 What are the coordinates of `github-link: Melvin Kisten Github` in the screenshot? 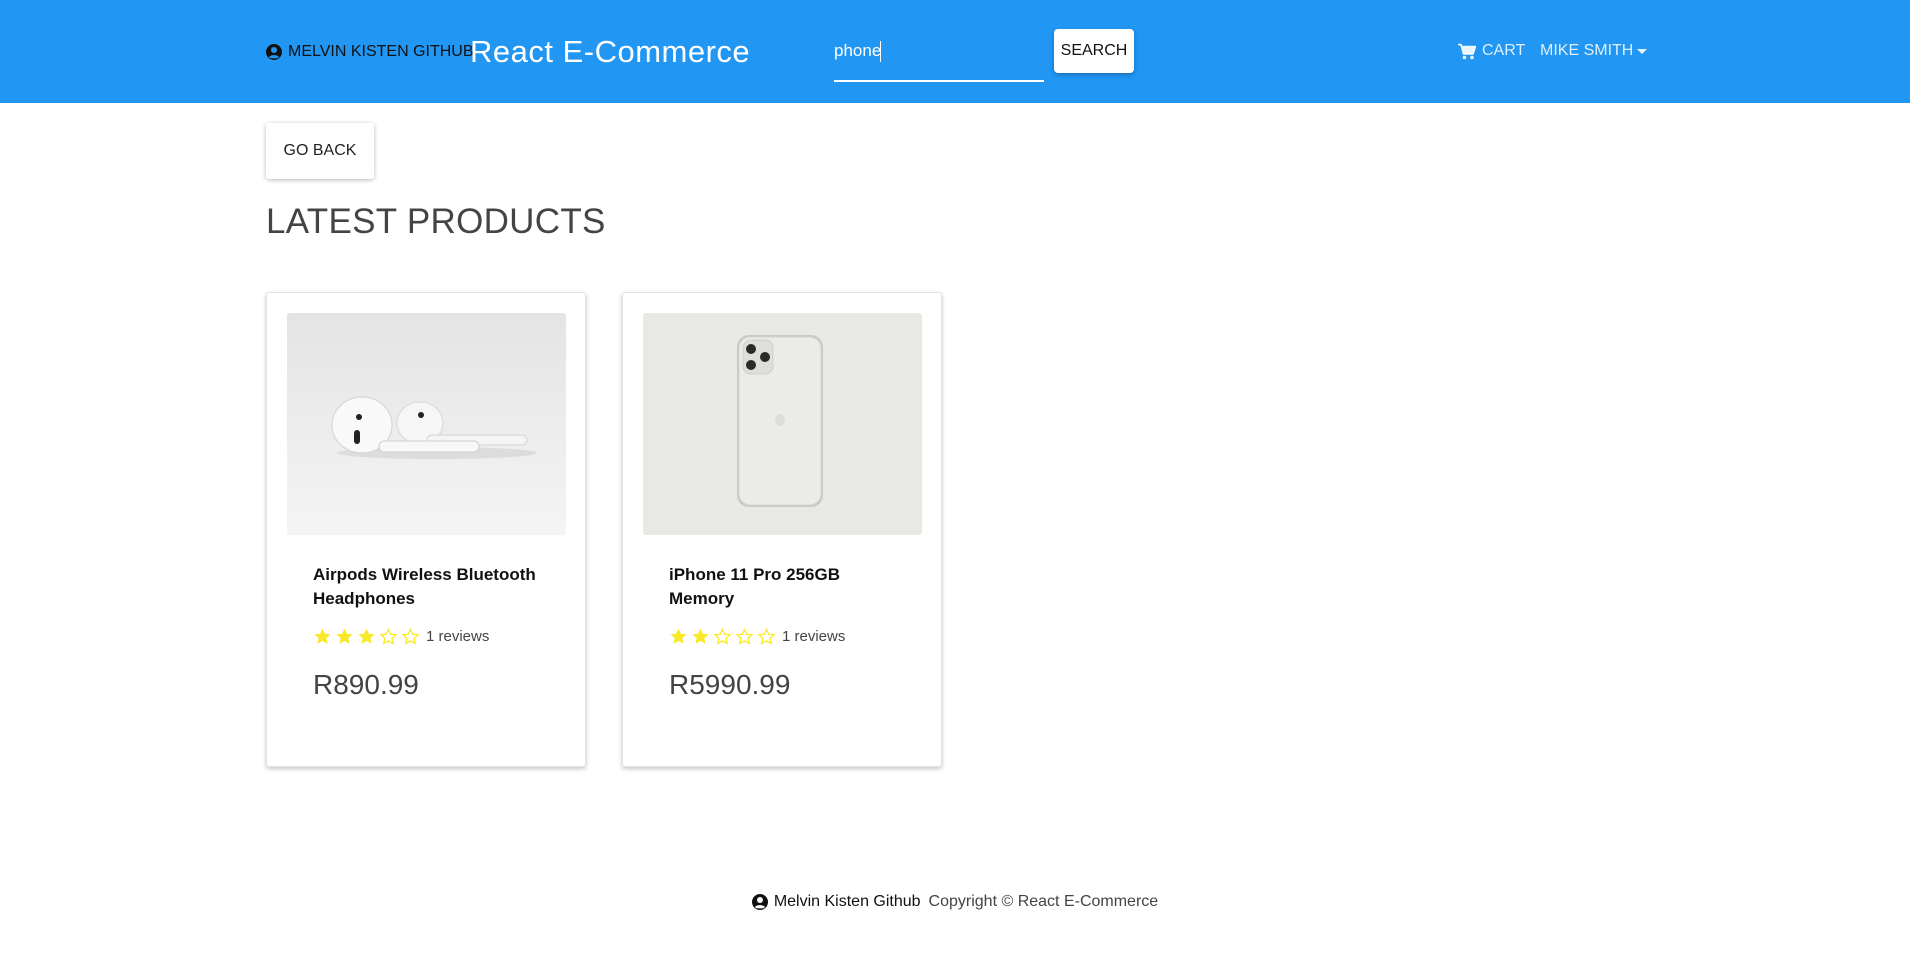 It's located at (370, 52).